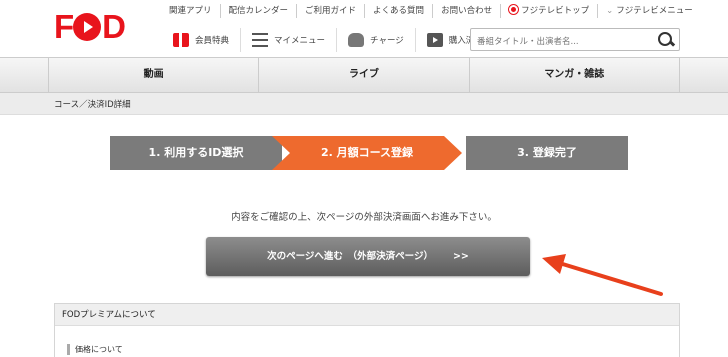  I want to click on breadcrumb: コース／決済ID詳細, so click(364, 104).